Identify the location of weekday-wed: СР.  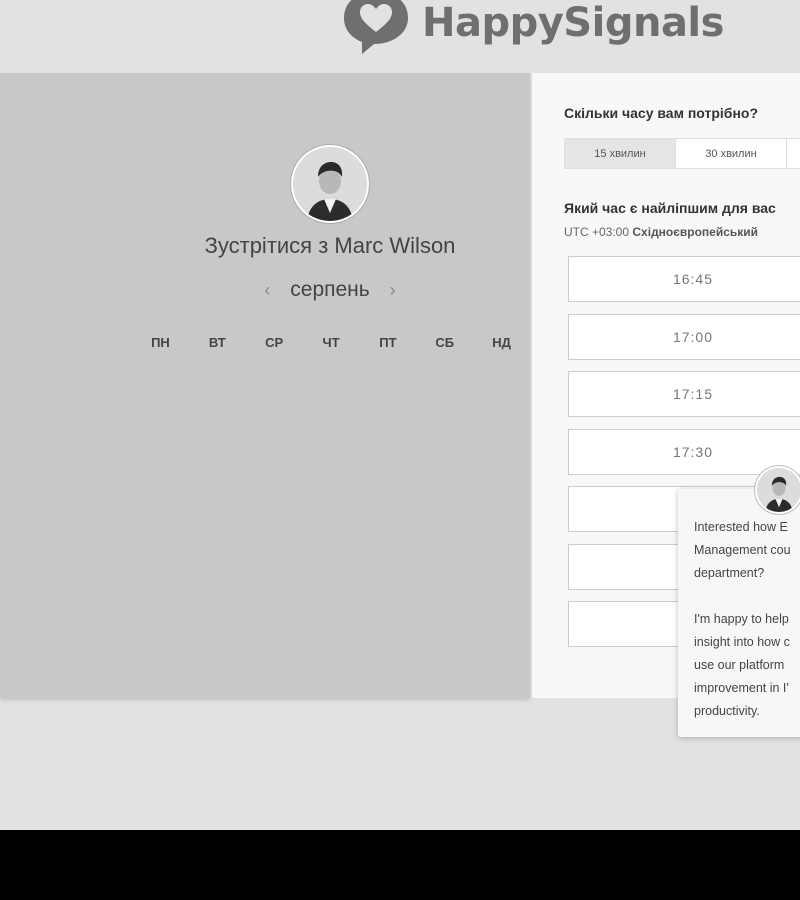
(274, 342).